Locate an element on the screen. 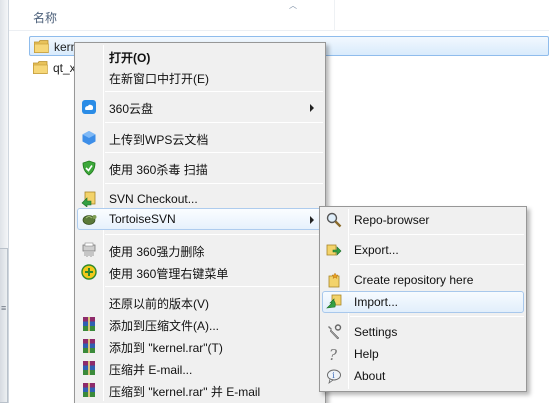 The width and height of the screenshot is (549, 403). repo-browser-icon is located at coordinates (334, 220).